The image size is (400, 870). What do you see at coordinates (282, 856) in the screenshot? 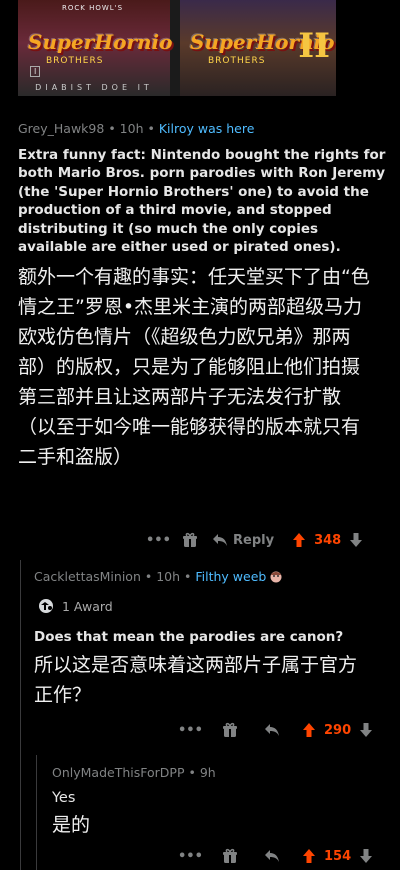
I see `comment-3-actions: ••• 154` at bounding box center [282, 856].